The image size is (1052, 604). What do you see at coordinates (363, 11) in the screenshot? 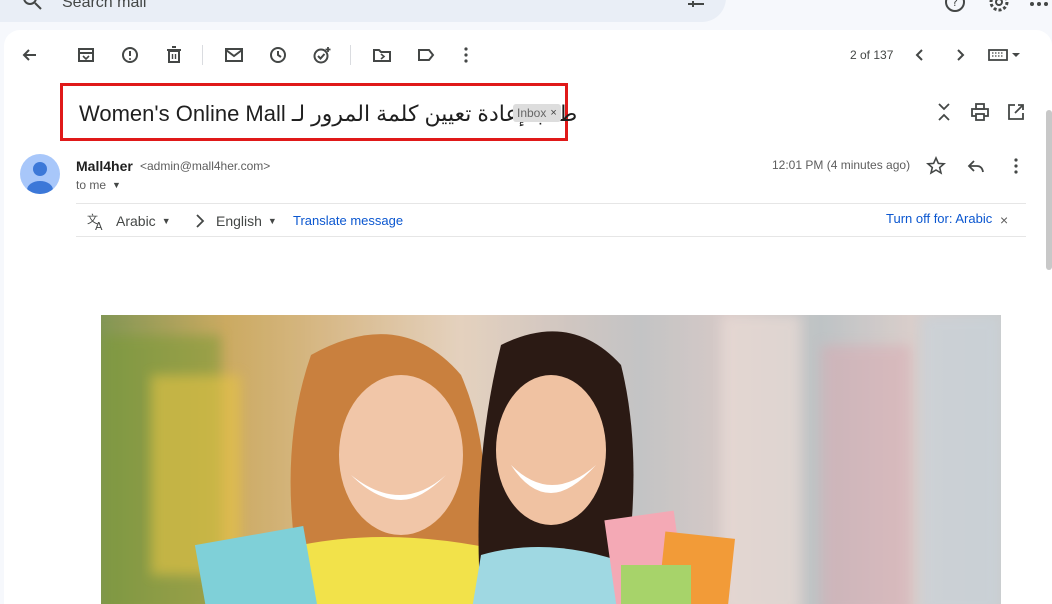
I see `search-bar: Search mail` at bounding box center [363, 11].